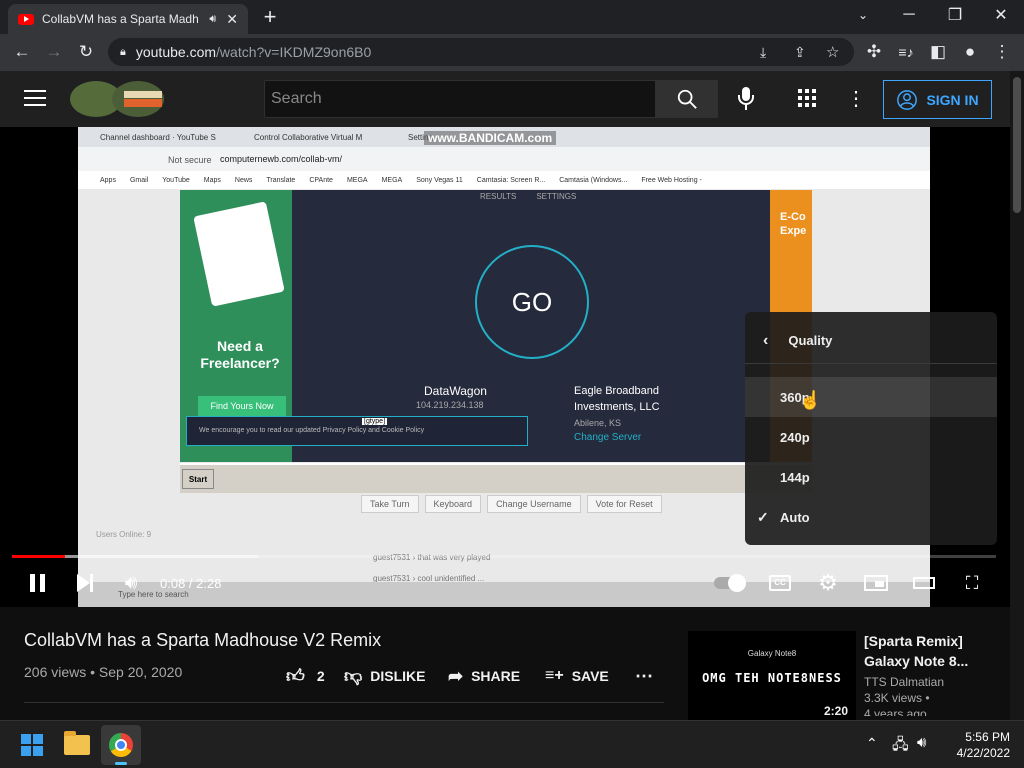  What do you see at coordinates (32, 745) in the screenshot?
I see `windows-start-icon` at bounding box center [32, 745].